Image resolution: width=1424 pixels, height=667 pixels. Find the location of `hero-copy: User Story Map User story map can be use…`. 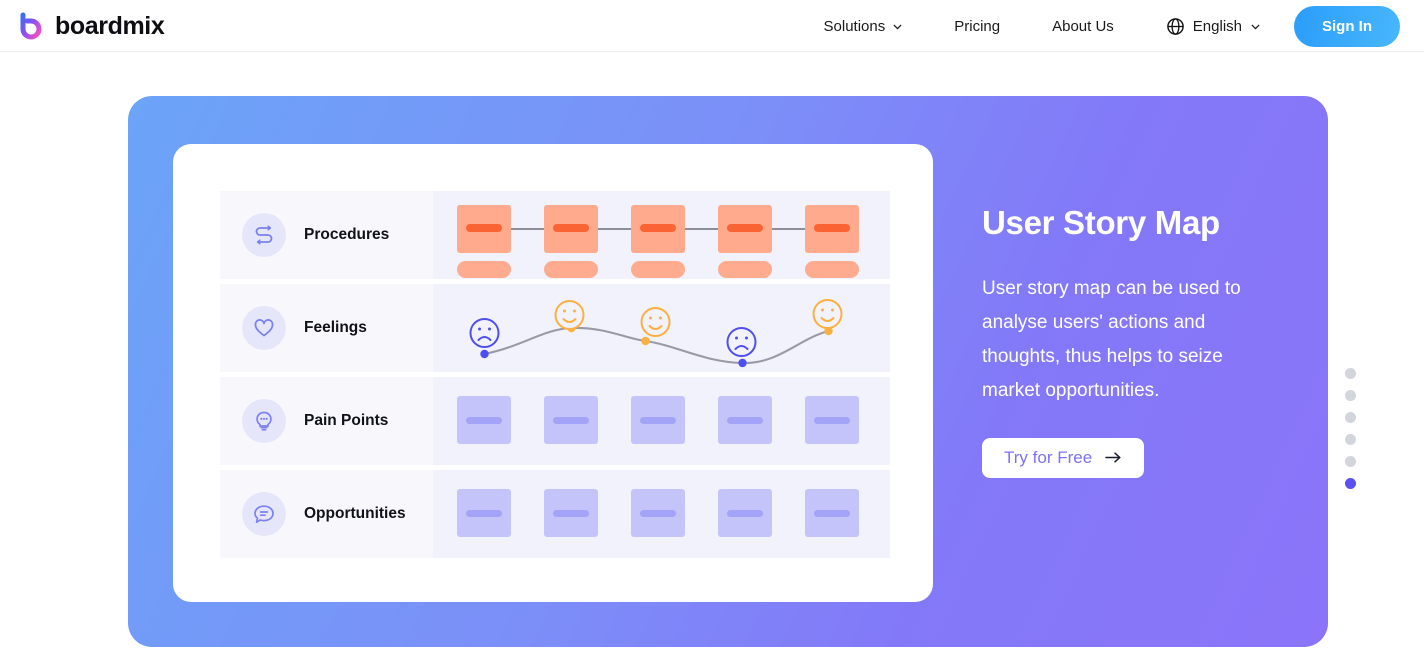

hero-copy: User Story Map User story map can be use… is located at coordinates (1127, 341).